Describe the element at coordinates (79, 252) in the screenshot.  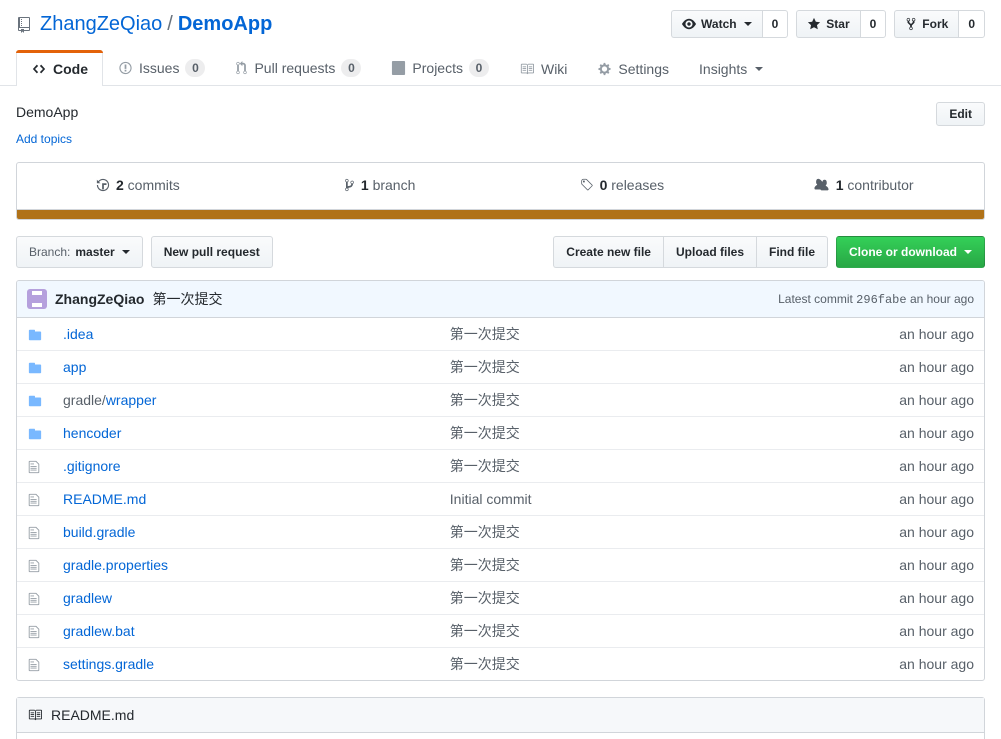
I see `branch-select-button: Branch: master` at that location.